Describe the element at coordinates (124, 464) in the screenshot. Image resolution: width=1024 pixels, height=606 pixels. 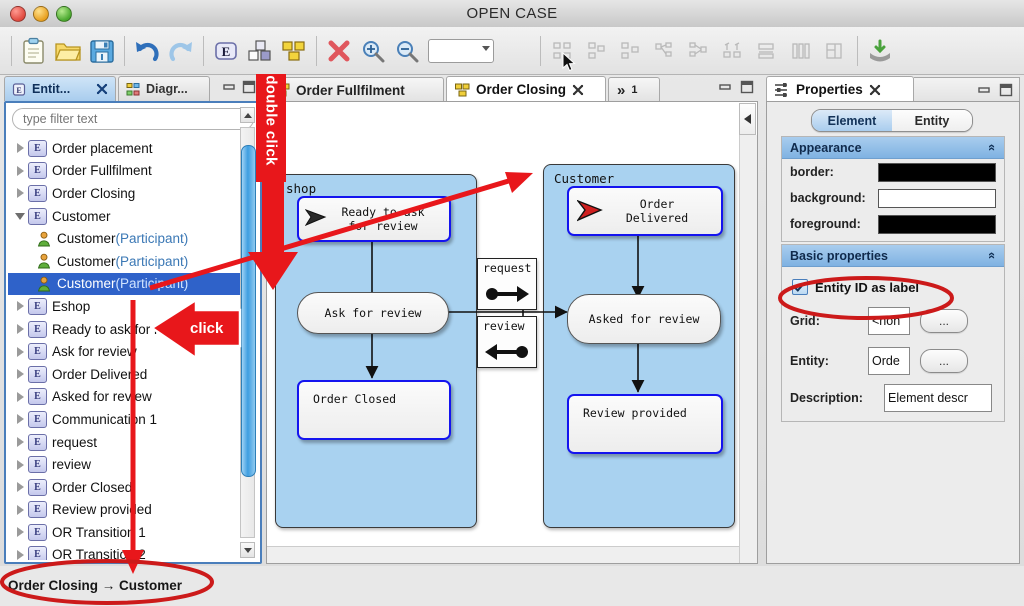
I see `tree-item: Ereview` at that location.